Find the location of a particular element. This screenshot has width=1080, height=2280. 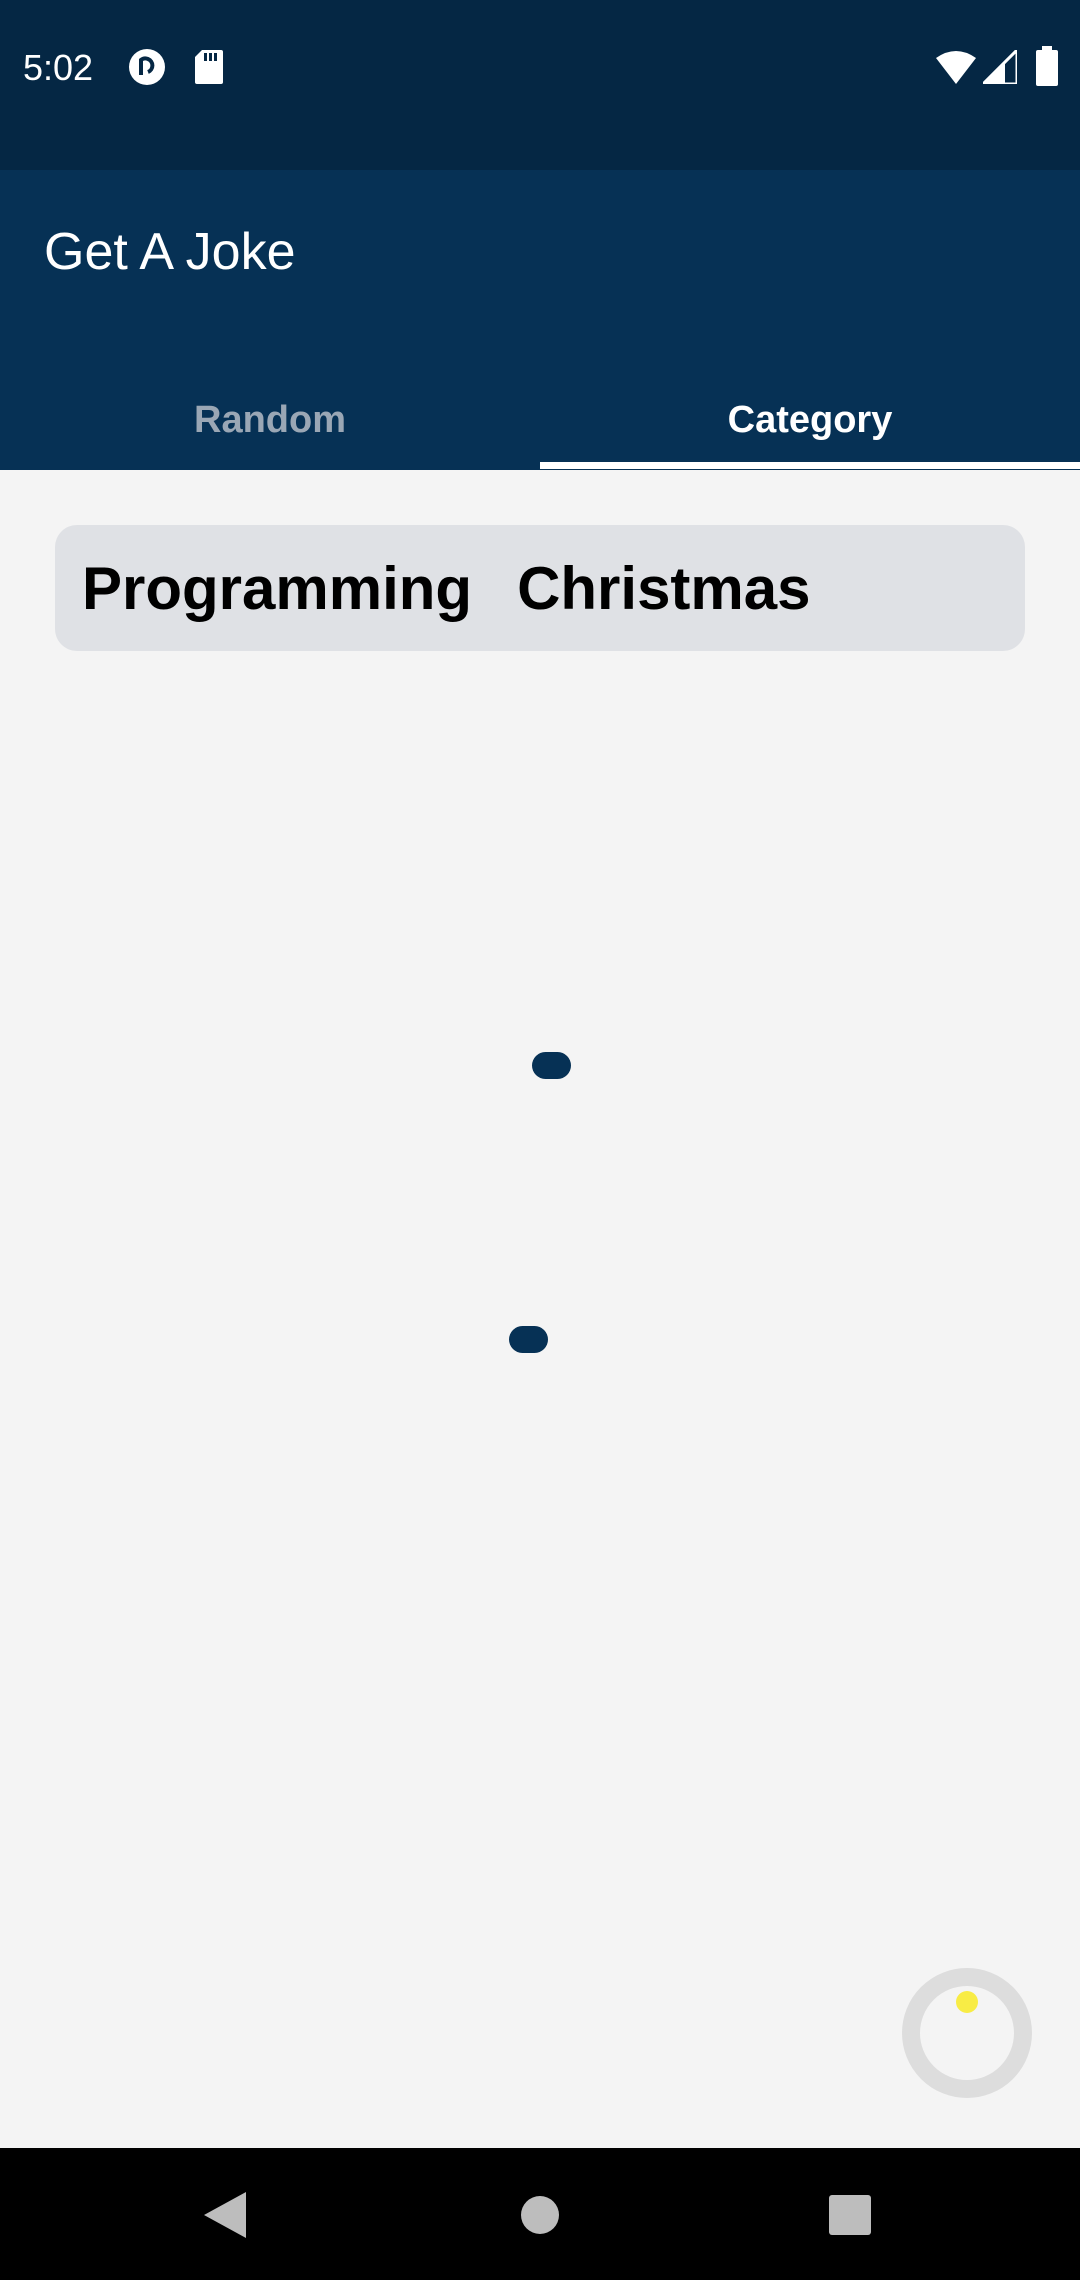

status-time: 5:02 is located at coordinates (58, 67).